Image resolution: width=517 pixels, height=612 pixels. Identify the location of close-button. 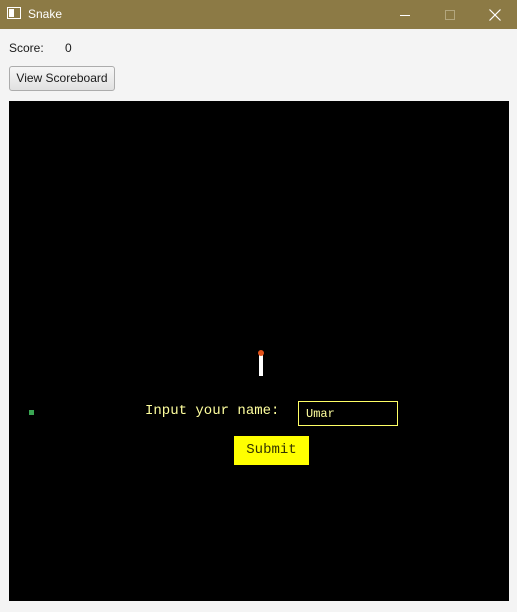
(494, 14).